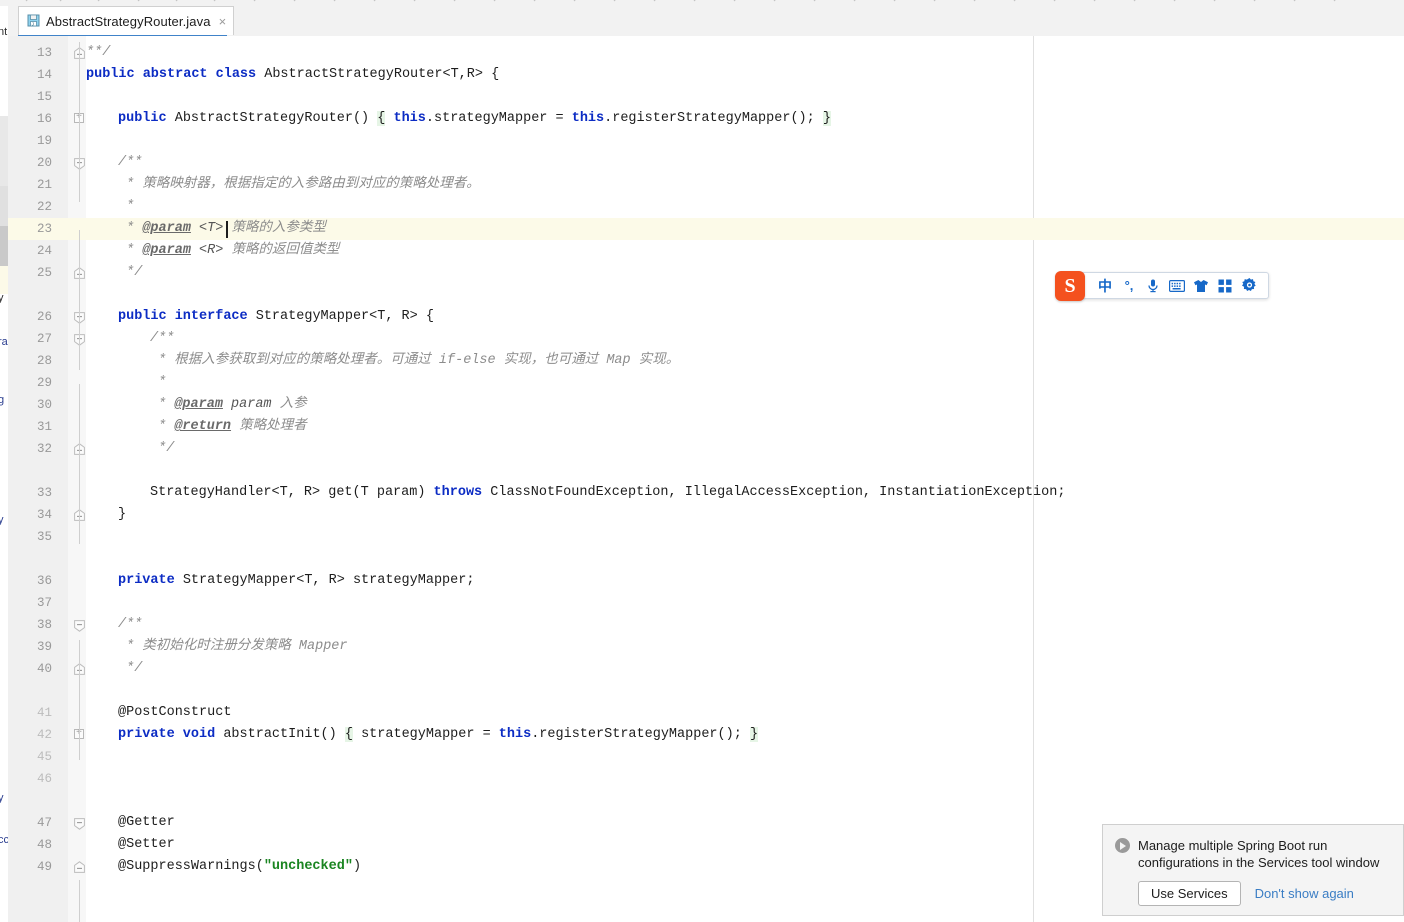 The width and height of the screenshot is (1404, 922). Describe the element at coordinates (1153, 286) in the screenshot. I see `voice-input-icon` at that location.